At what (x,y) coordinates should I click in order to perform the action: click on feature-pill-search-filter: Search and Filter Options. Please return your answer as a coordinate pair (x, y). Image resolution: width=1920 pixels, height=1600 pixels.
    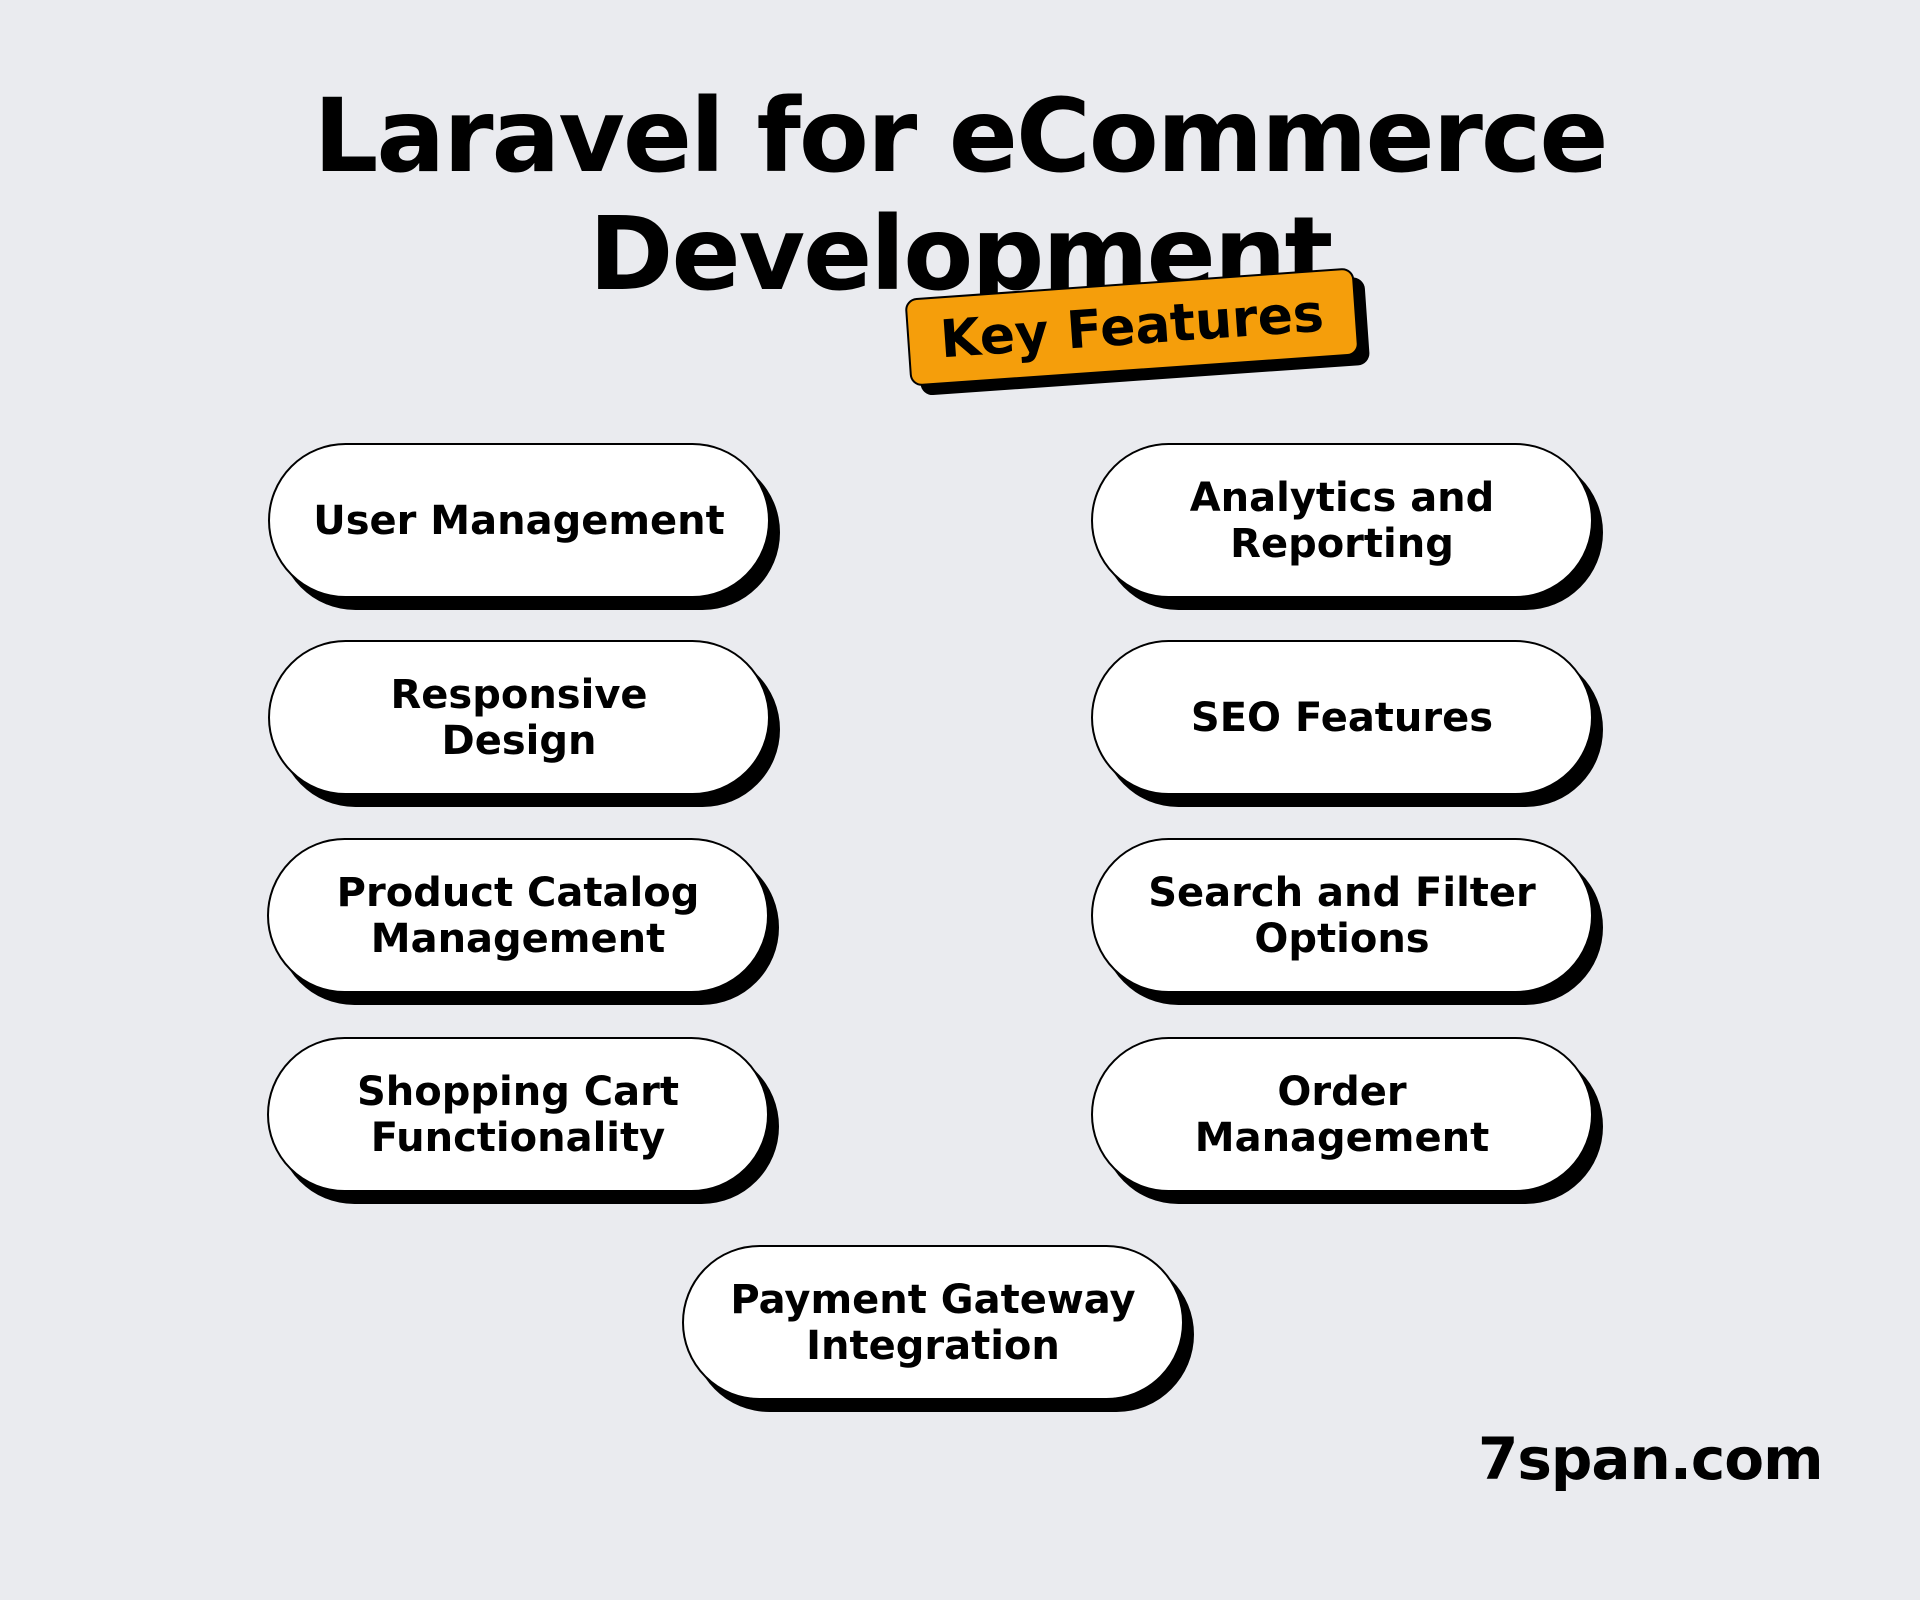
    Looking at the image, I should click on (1347, 921).